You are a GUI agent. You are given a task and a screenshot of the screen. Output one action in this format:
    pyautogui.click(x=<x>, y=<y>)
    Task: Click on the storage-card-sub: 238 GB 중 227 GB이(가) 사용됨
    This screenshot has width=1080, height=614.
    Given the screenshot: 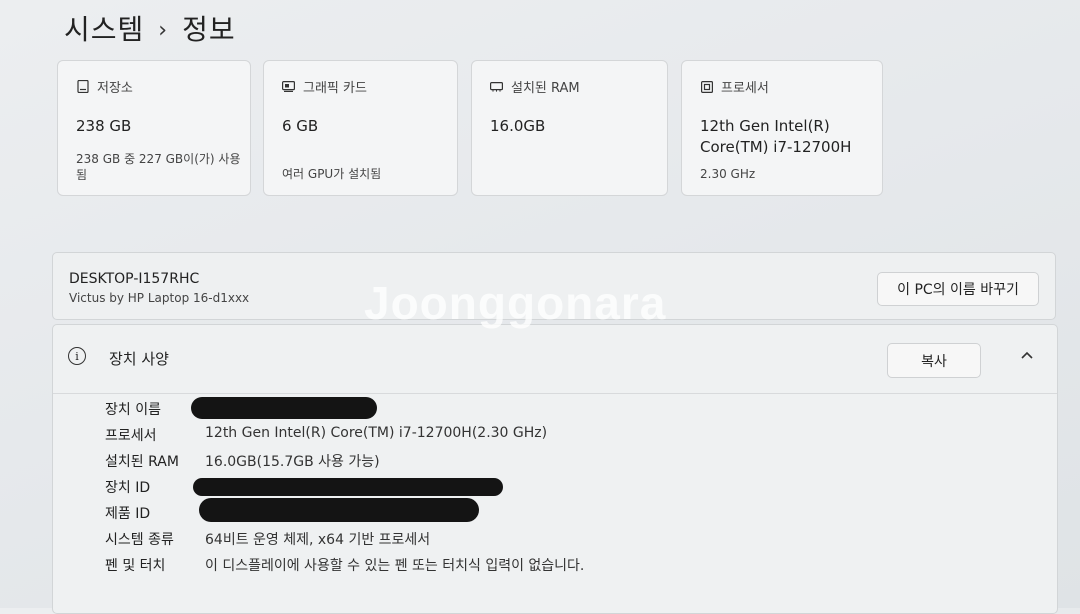 What is the action you would take?
    pyautogui.click(x=158, y=167)
    